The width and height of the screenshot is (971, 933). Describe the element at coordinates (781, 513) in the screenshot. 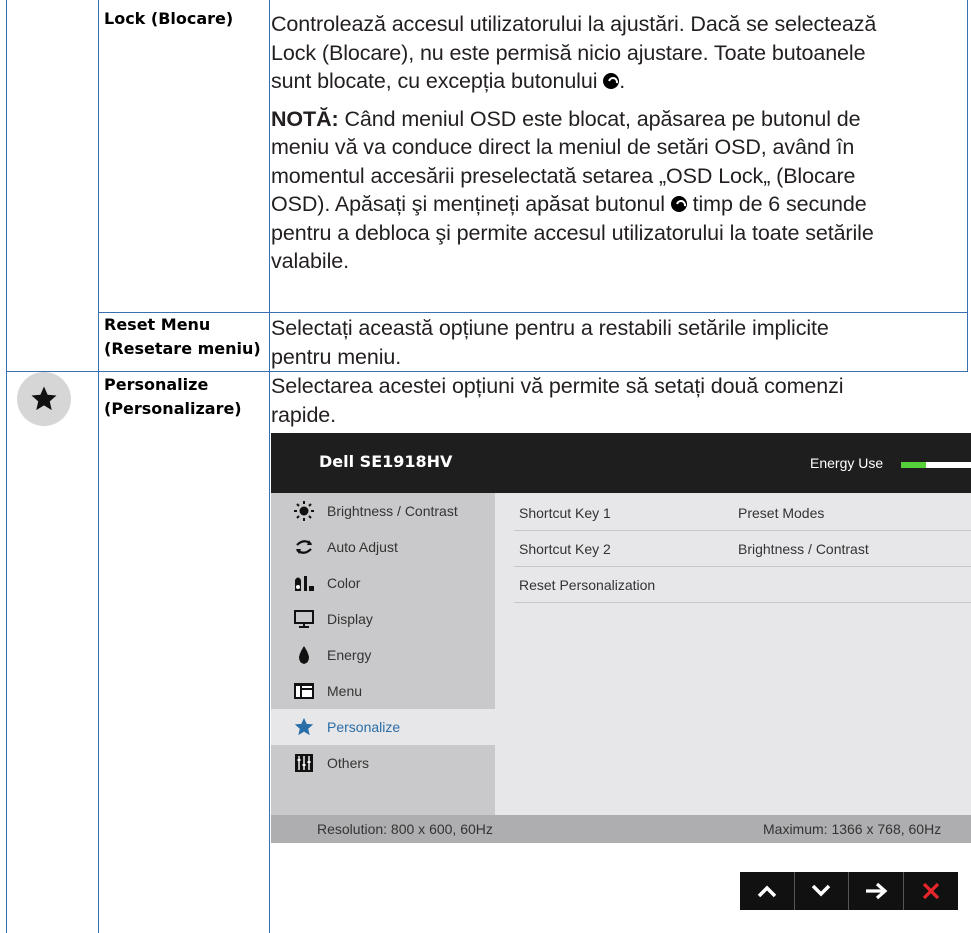

I see `shortcut-key-value: Preset Modes` at that location.